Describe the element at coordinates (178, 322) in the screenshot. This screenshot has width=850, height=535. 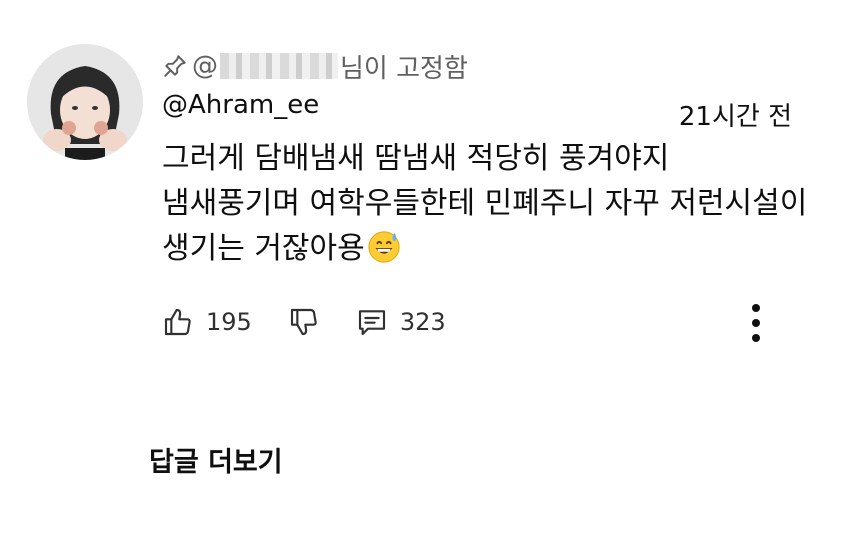
I see `thumbs-up-icon` at that location.